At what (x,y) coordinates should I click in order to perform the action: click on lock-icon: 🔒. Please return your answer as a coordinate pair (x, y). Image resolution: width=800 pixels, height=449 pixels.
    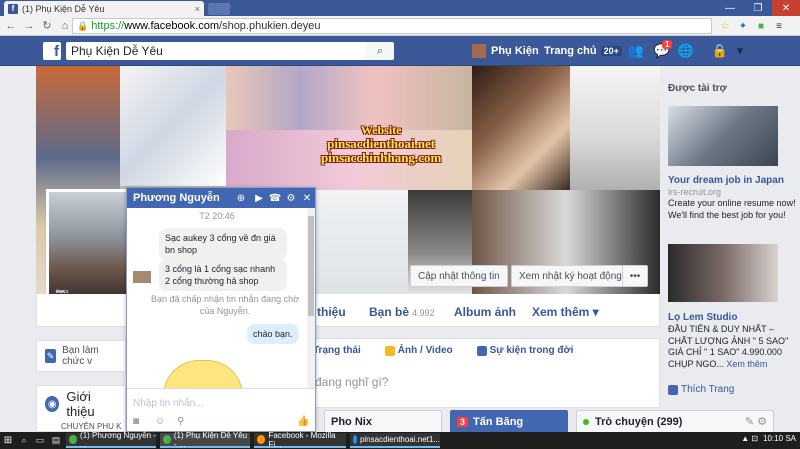
    Looking at the image, I should click on (83, 25).